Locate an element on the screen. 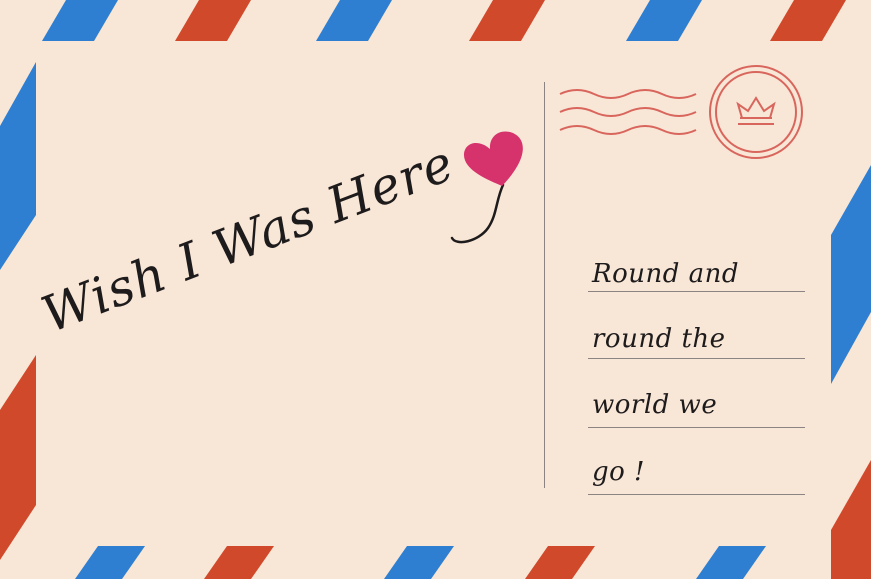  heart-icon is located at coordinates (493, 158).